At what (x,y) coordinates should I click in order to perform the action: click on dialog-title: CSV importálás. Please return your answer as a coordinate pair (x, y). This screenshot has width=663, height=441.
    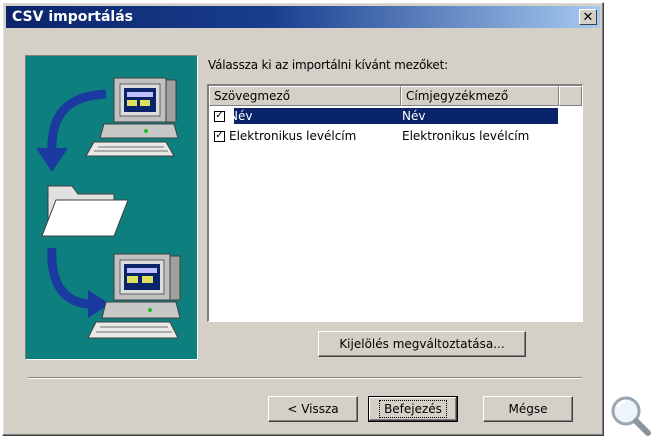
    Looking at the image, I should click on (72, 17).